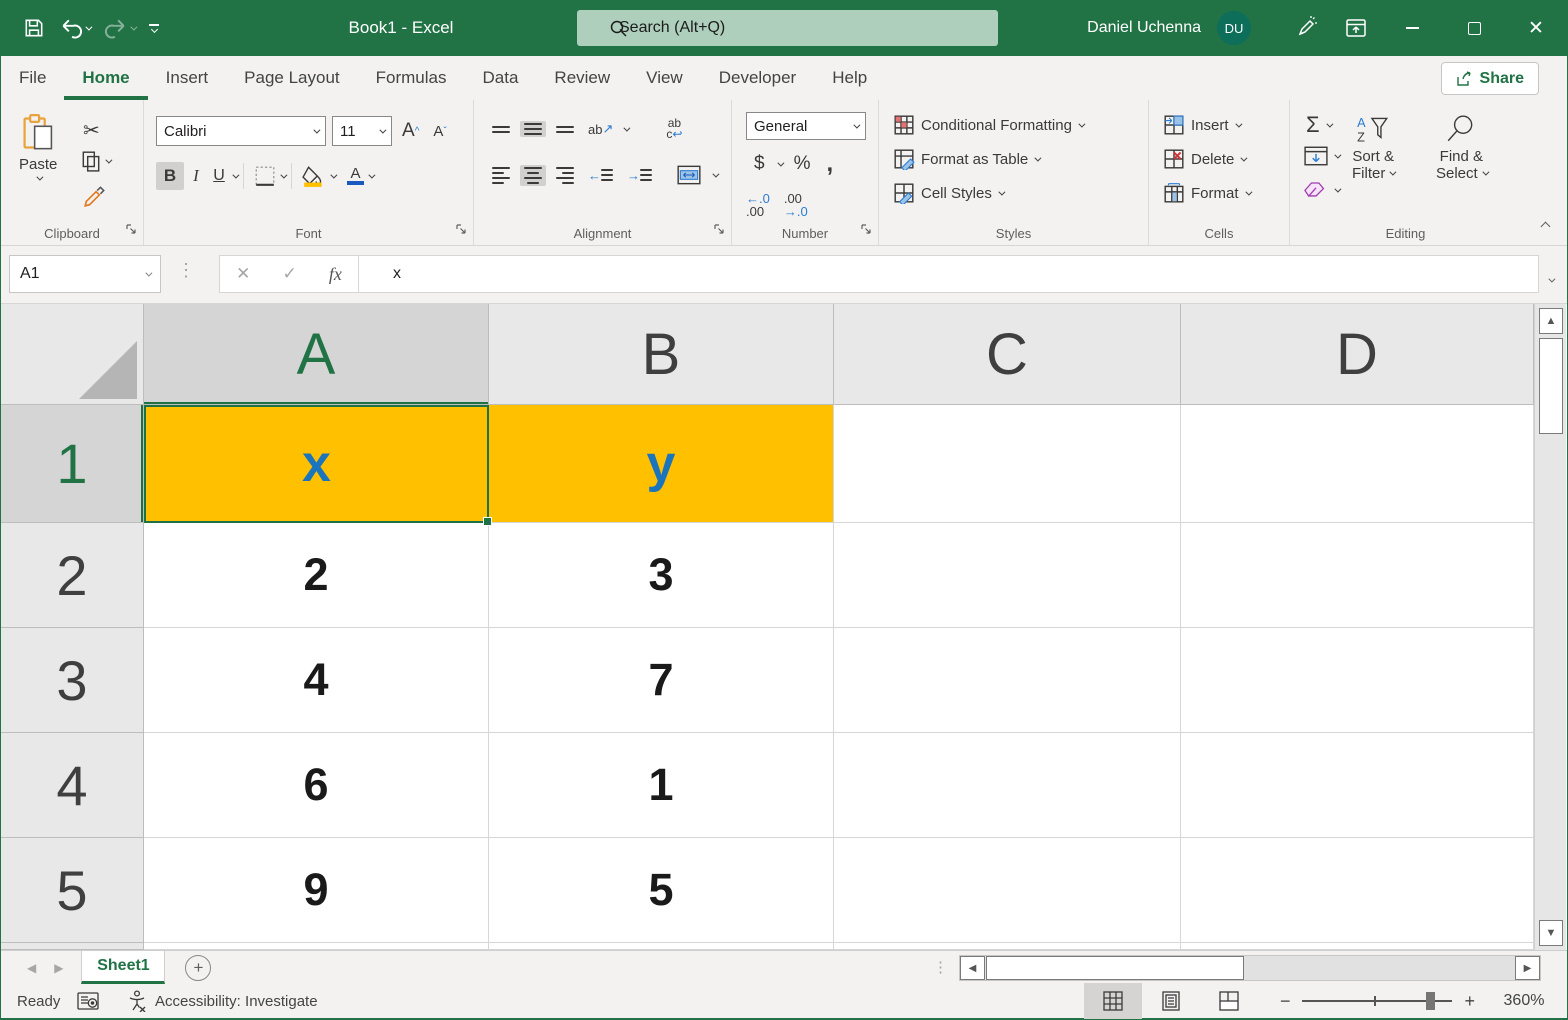 This screenshot has height=1020, width=1568. I want to click on macro-record-icon, so click(88, 1001).